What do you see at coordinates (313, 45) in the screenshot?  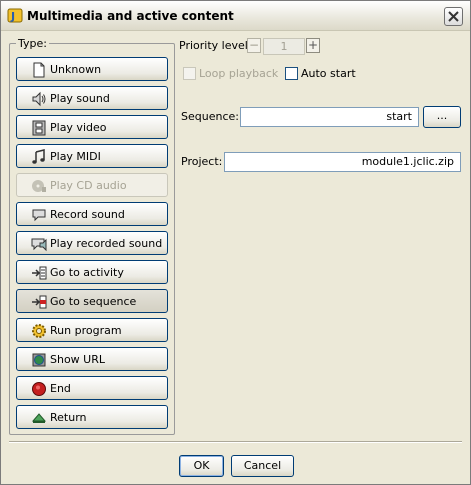 I see `priority-increase-button: +` at bounding box center [313, 45].